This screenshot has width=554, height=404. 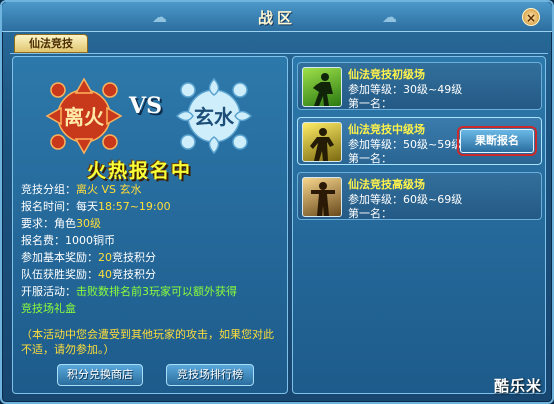 I want to click on water-faction-label: 玄水, so click(x=214, y=117).